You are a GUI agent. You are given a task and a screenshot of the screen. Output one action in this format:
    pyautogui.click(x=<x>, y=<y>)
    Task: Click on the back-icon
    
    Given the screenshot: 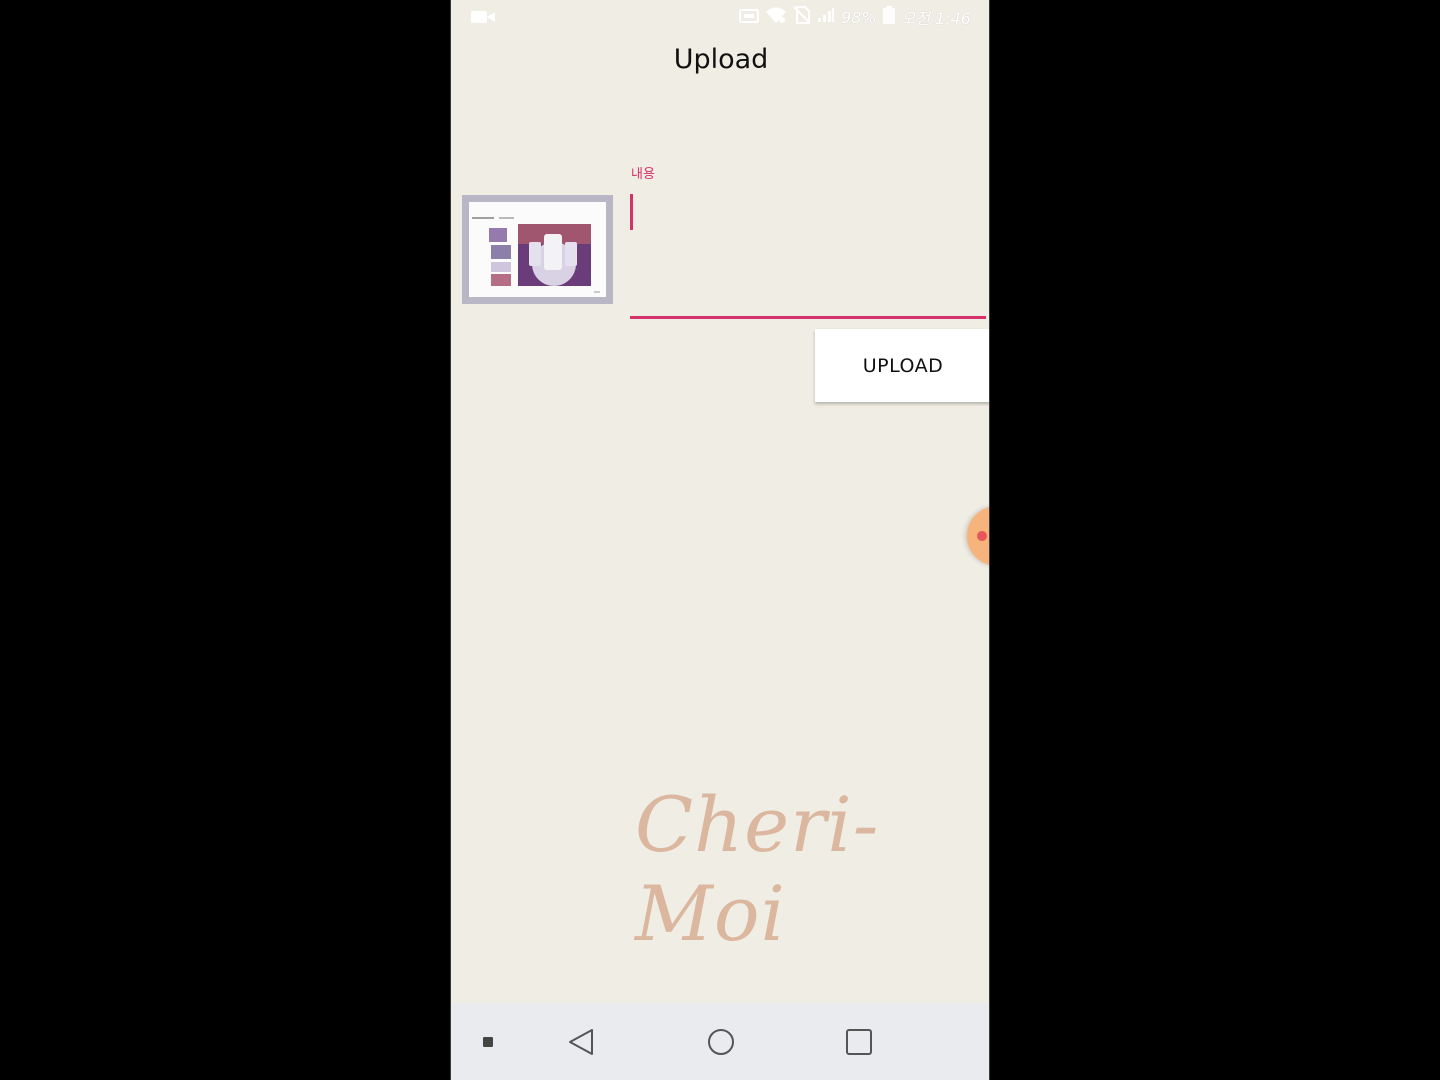 What is the action you would take?
    pyautogui.click(x=581, y=1041)
    